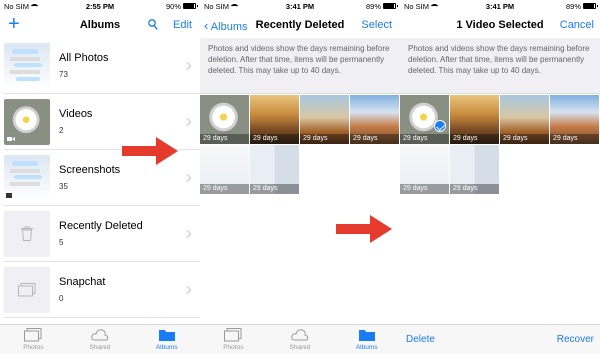 This screenshot has width=600, height=354. I want to click on album-snapchat: Snapchat 0, so click(102, 290).